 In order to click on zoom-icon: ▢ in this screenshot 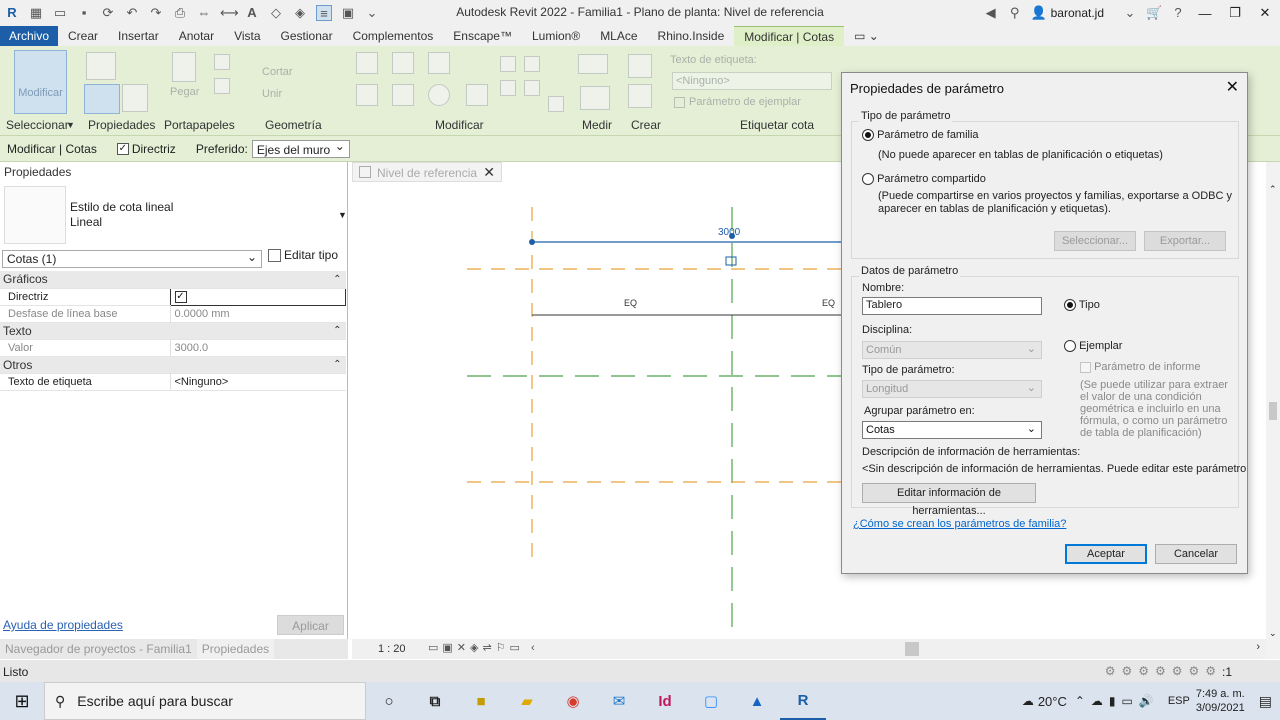, I will do `click(711, 701)`.